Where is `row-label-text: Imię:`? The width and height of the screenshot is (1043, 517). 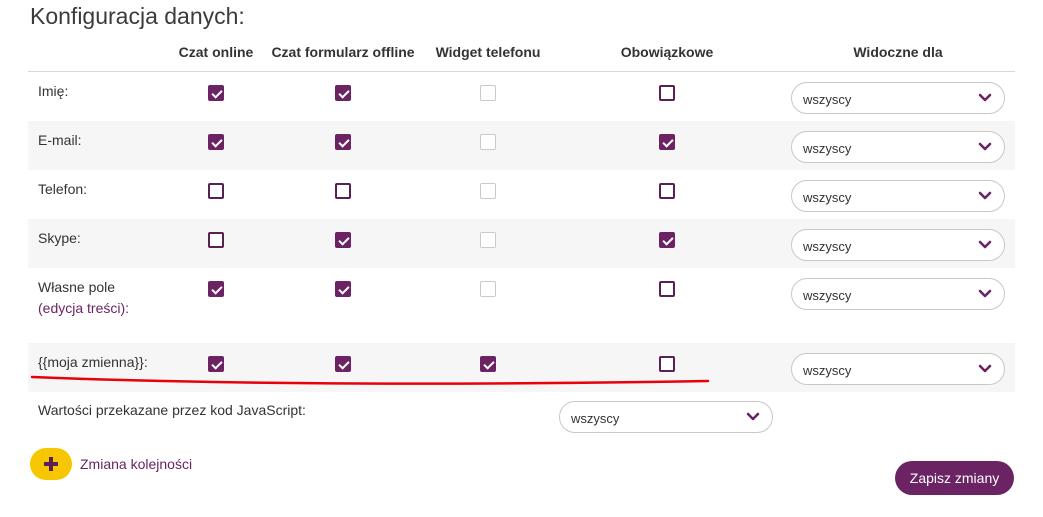 row-label-text: Imię: is located at coordinates (53, 91).